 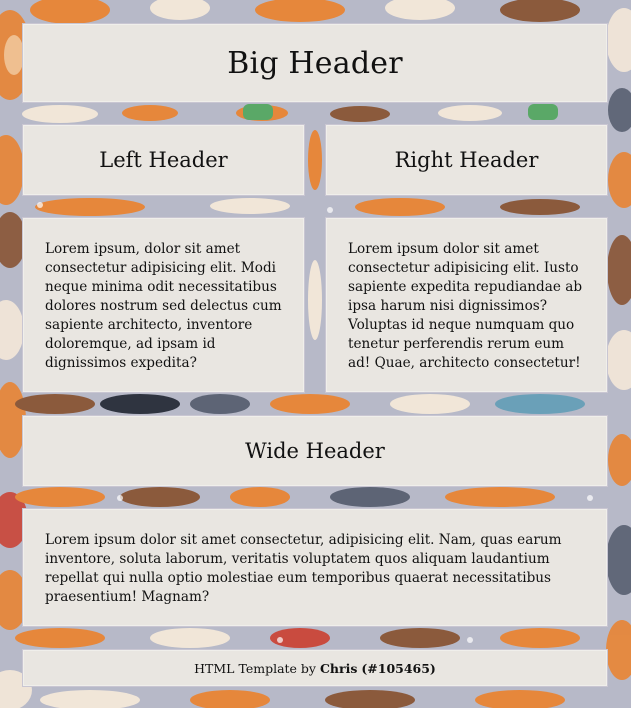 What do you see at coordinates (257, 668) in the screenshot?
I see `footer-prefix: HTML Template by` at bounding box center [257, 668].